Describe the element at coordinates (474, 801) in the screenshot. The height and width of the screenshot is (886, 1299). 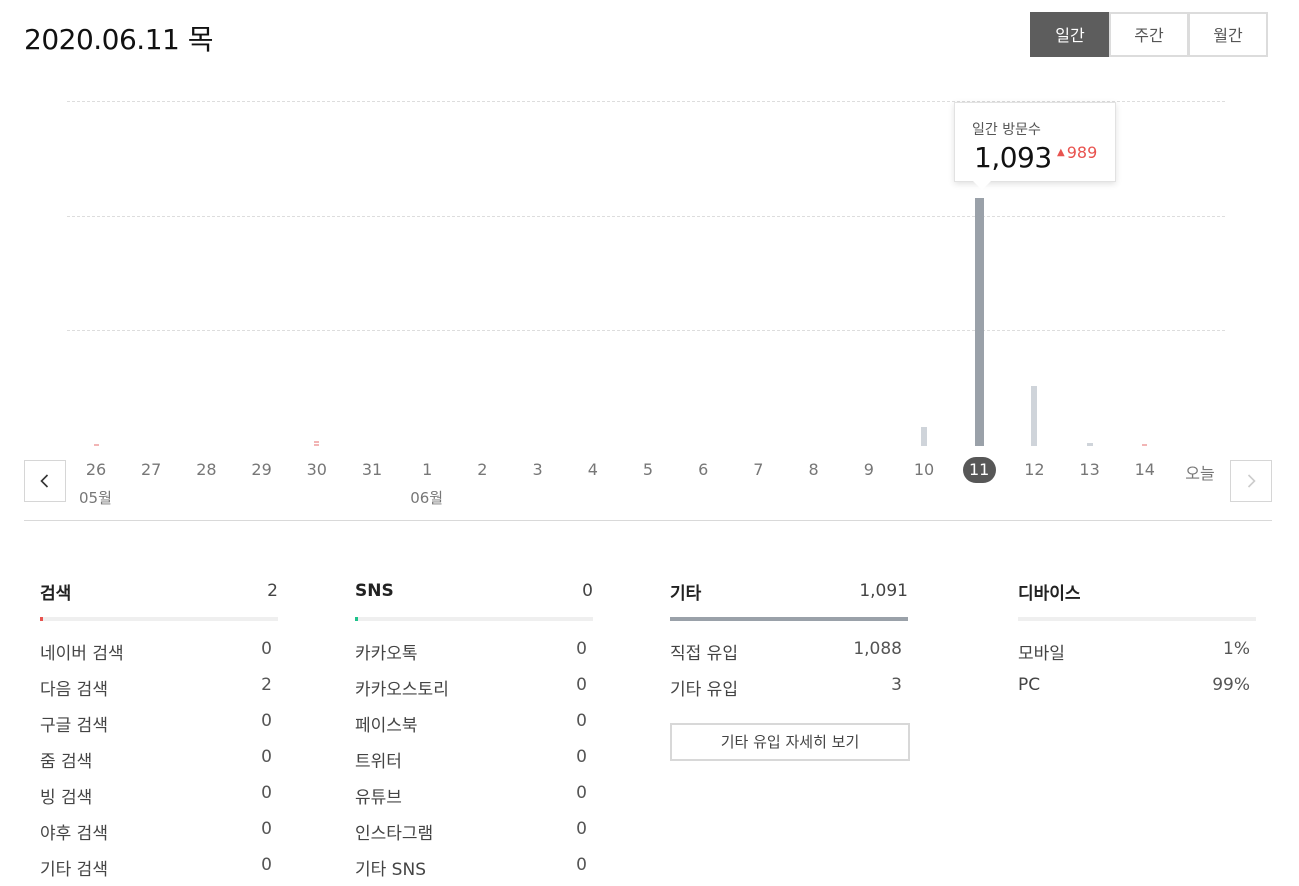
I see `list-item: 유튜브 0` at that location.